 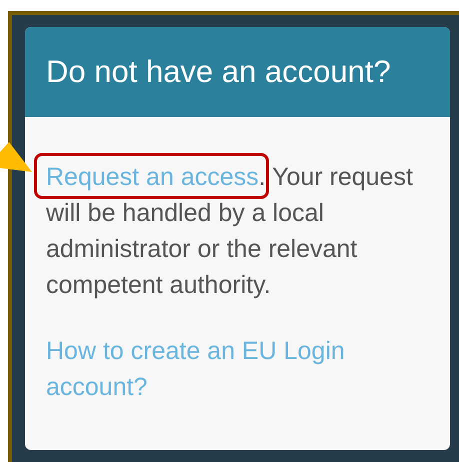 What do you see at coordinates (16, 157) in the screenshot?
I see `pointer-arrow-icon` at bounding box center [16, 157].